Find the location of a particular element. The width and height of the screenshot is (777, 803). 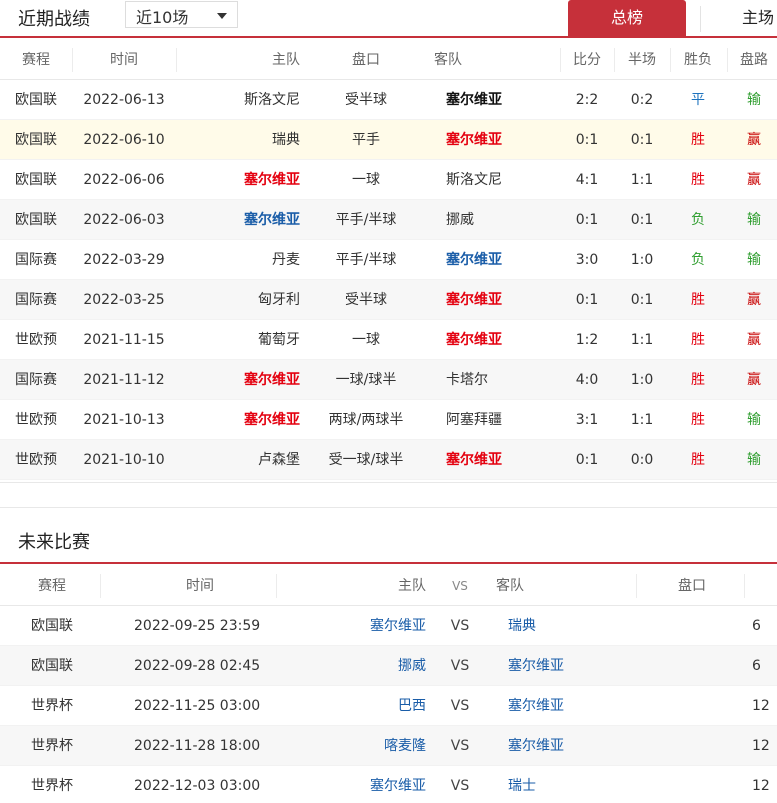

row-home-team: 巴西 is located at coordinates (358, 706).